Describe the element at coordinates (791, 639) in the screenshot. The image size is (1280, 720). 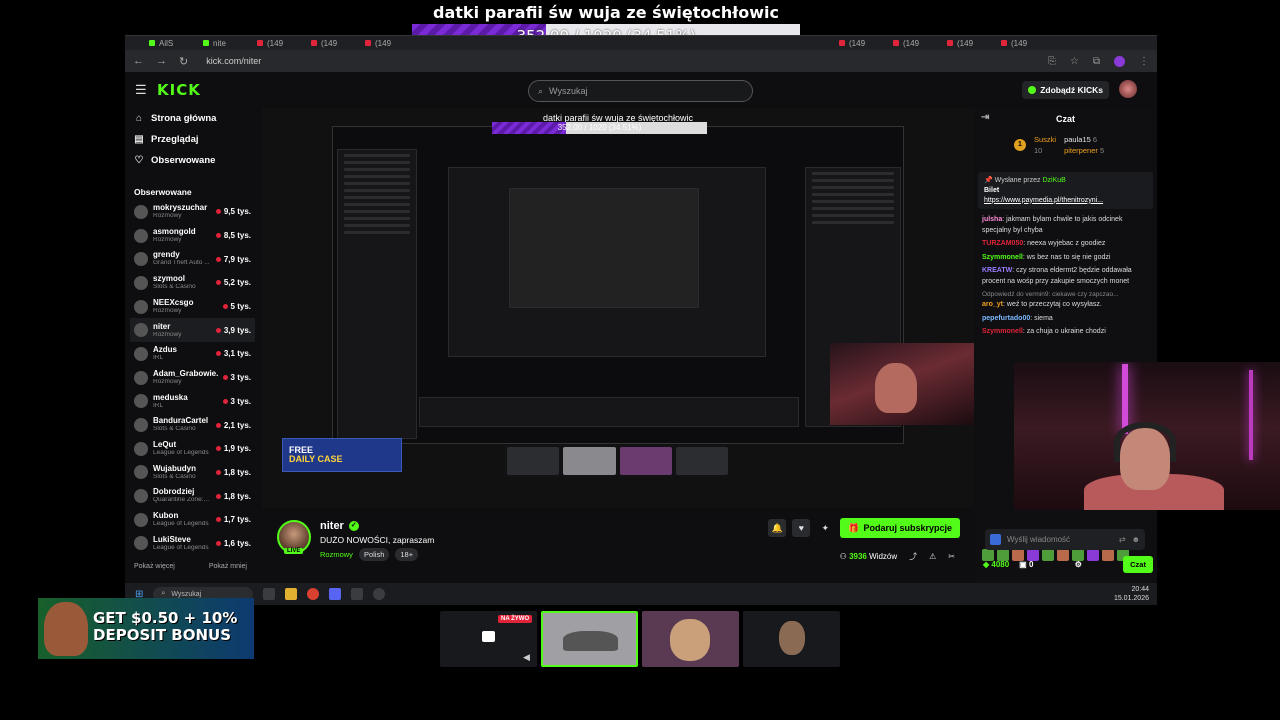
I see `clip-thumbnail-person` at that location.